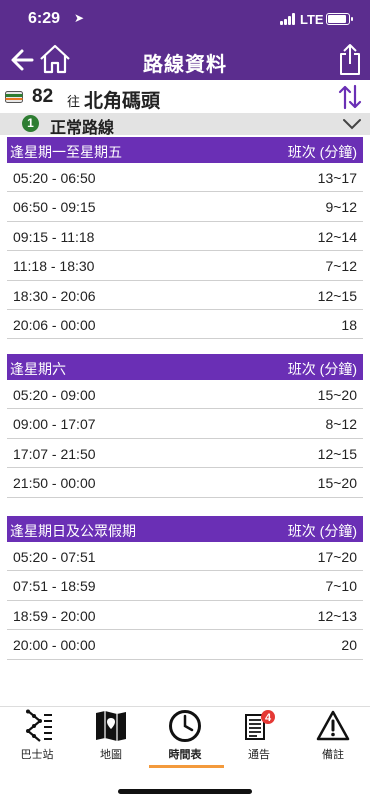  I want to click on tab-stops: 巴士站, so click(37, 740).